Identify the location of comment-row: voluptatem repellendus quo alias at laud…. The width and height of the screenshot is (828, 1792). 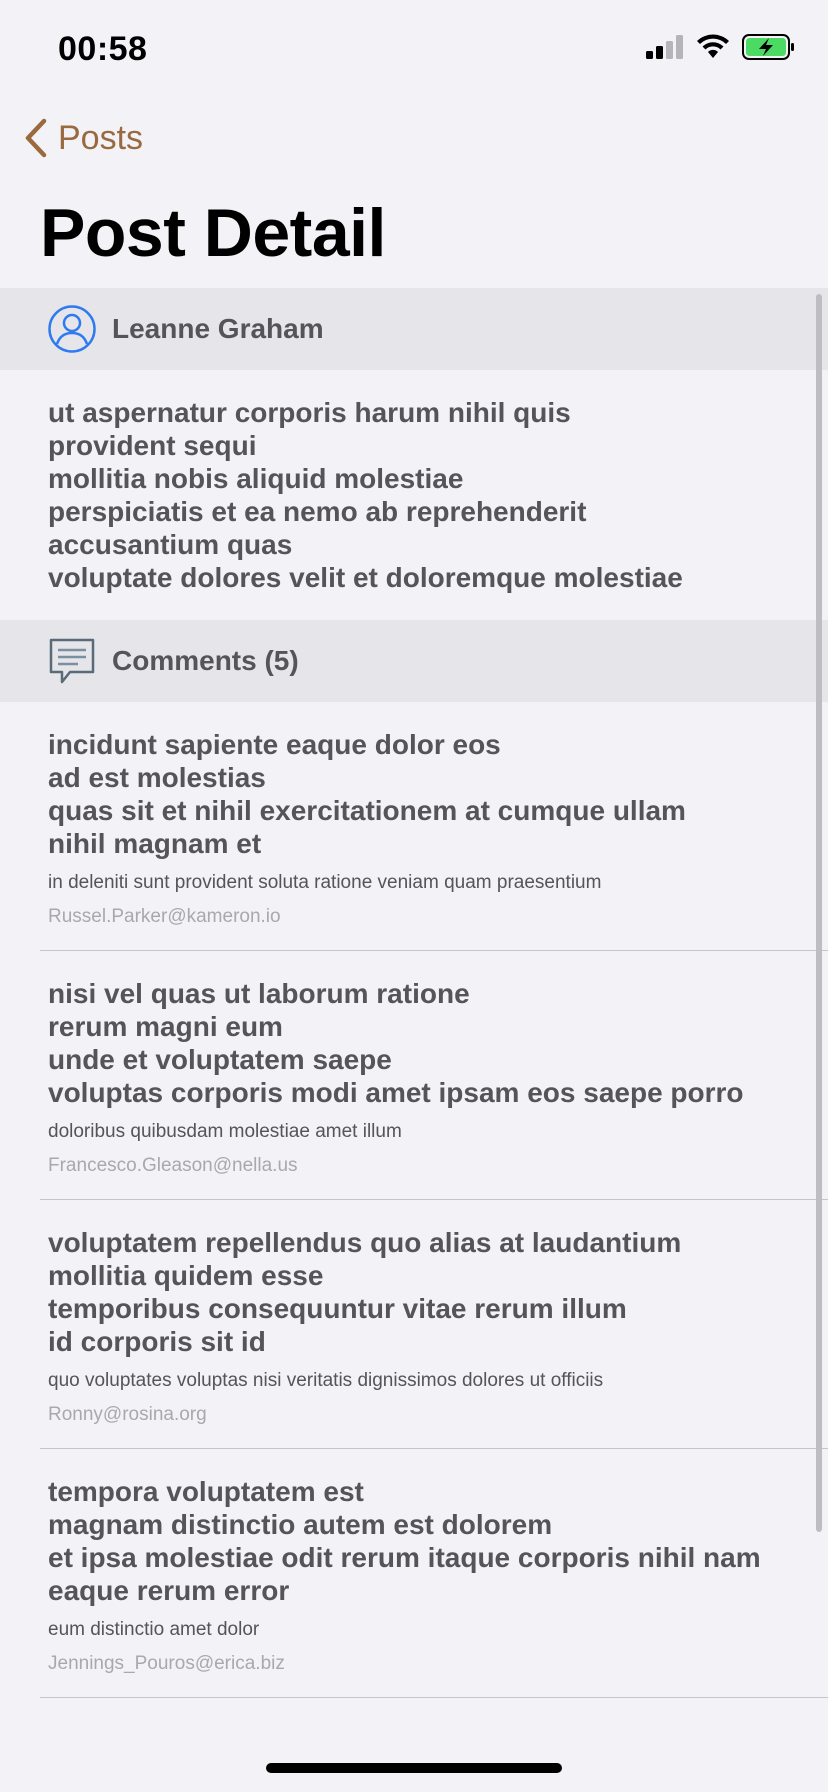
(414, 1324).